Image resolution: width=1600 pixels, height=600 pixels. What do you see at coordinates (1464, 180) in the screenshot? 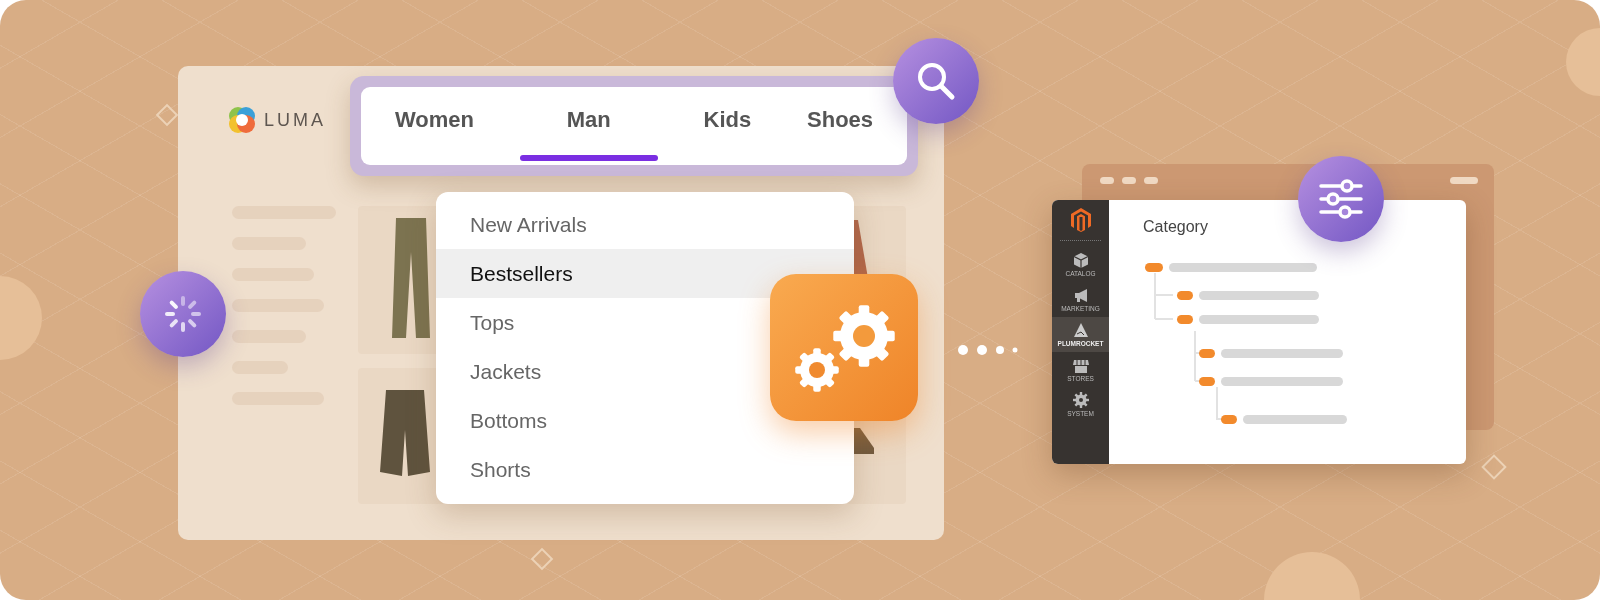
I see `window-bar` at bounding box center [1464, 180].